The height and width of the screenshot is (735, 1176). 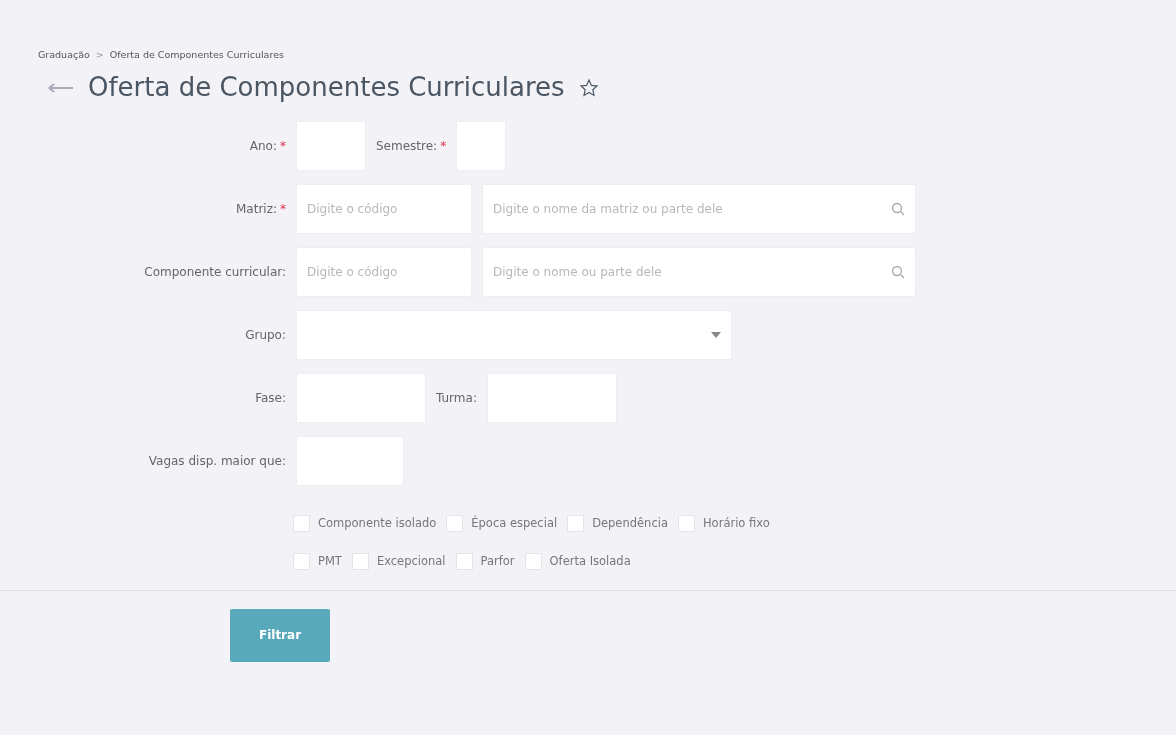 I want to click on dropdown-field, so click(x=514, y=335).